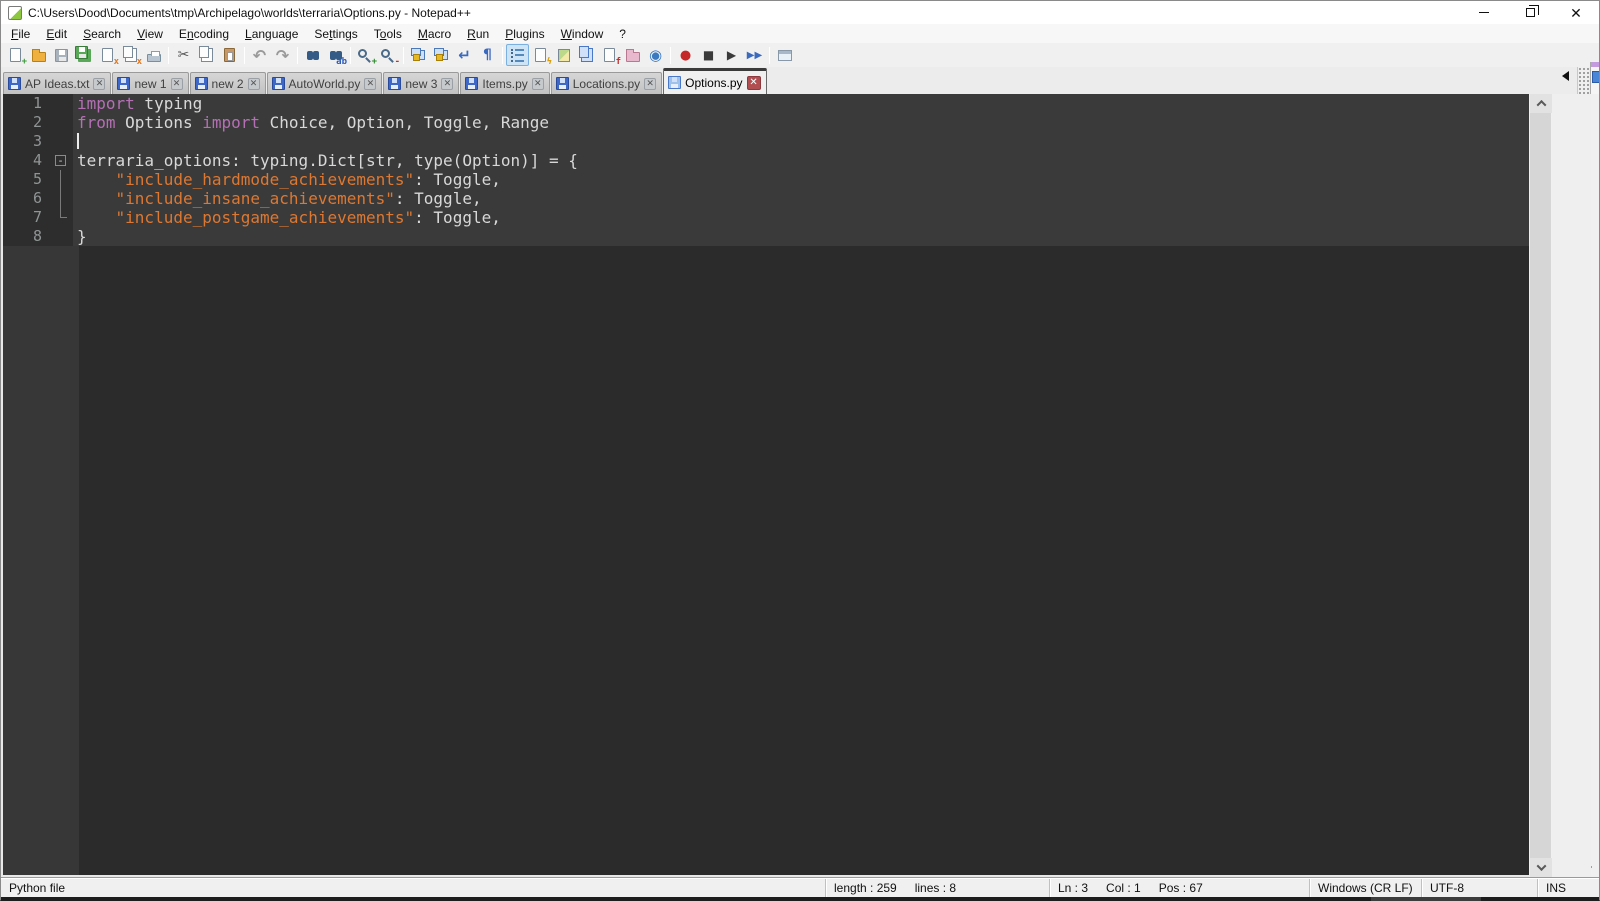 This screenshot has height=901, width=1600. Describe the element at coordinates (27, 217) in the screenshot. I see `line-number: 7` at that location.